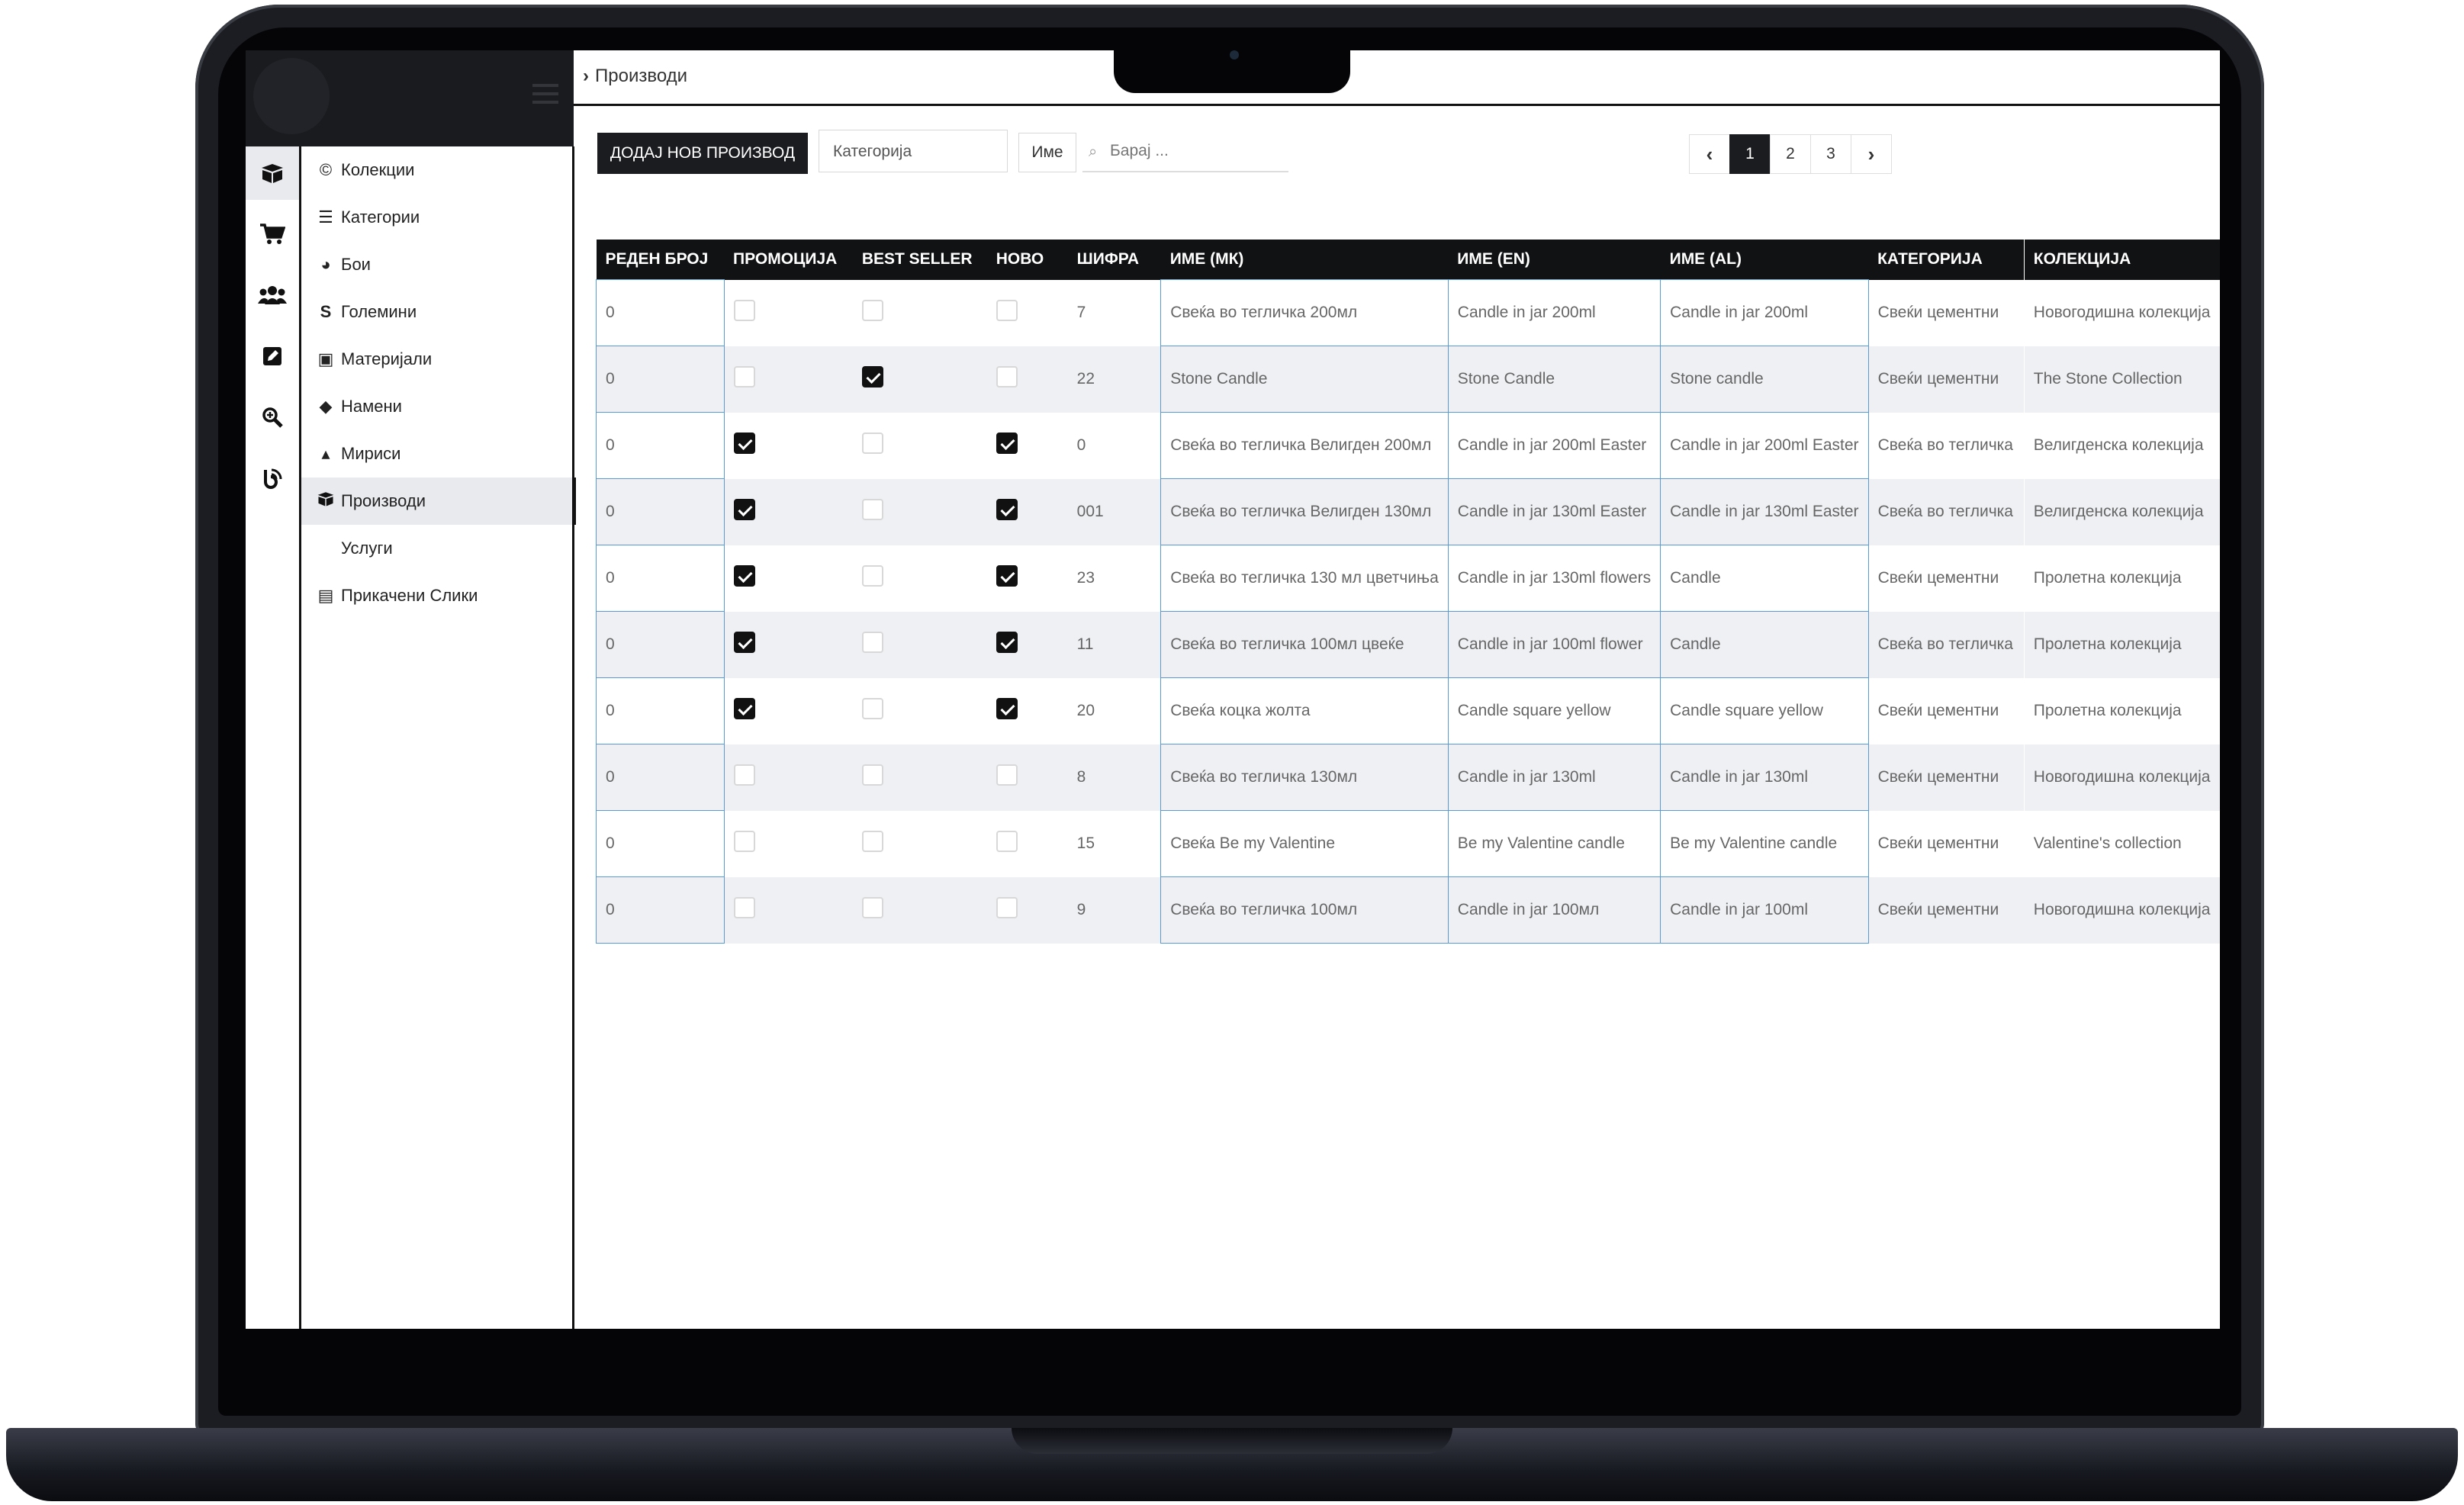 Image resolution: width=2464 pixels, height=1505 pixels. I want to click on add-product-button: ДОДАЈ НОВ ПРОИЗВОД, so click(702, 153).